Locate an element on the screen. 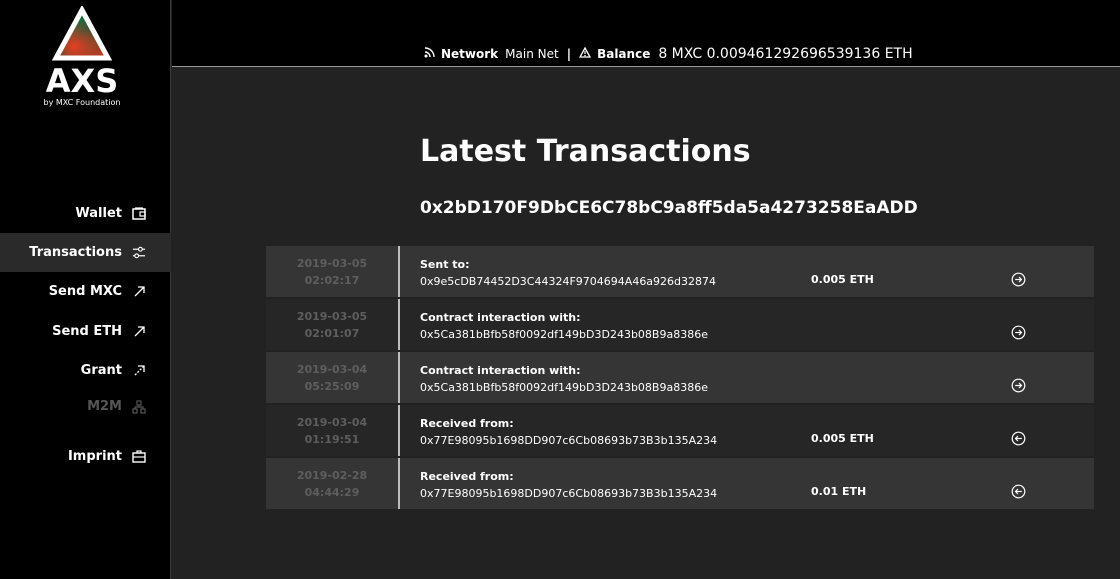 The width and height of the screenshot is (1120, 579). sidebar-item-grant: Grant is located at coordinates (85, 370).